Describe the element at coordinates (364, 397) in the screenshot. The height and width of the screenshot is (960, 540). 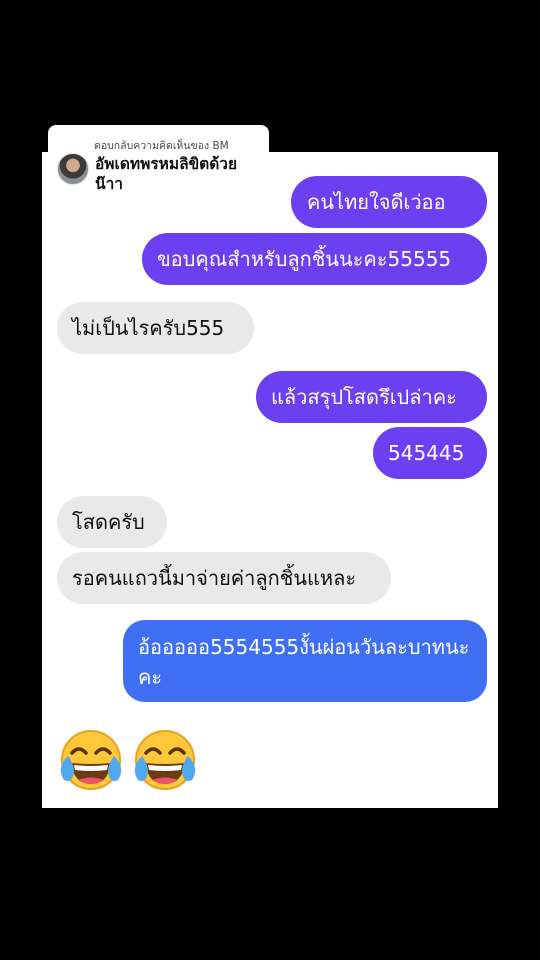
I see `message-text: แล้วสรุปโสดรึเปล่าคะ` at that location.